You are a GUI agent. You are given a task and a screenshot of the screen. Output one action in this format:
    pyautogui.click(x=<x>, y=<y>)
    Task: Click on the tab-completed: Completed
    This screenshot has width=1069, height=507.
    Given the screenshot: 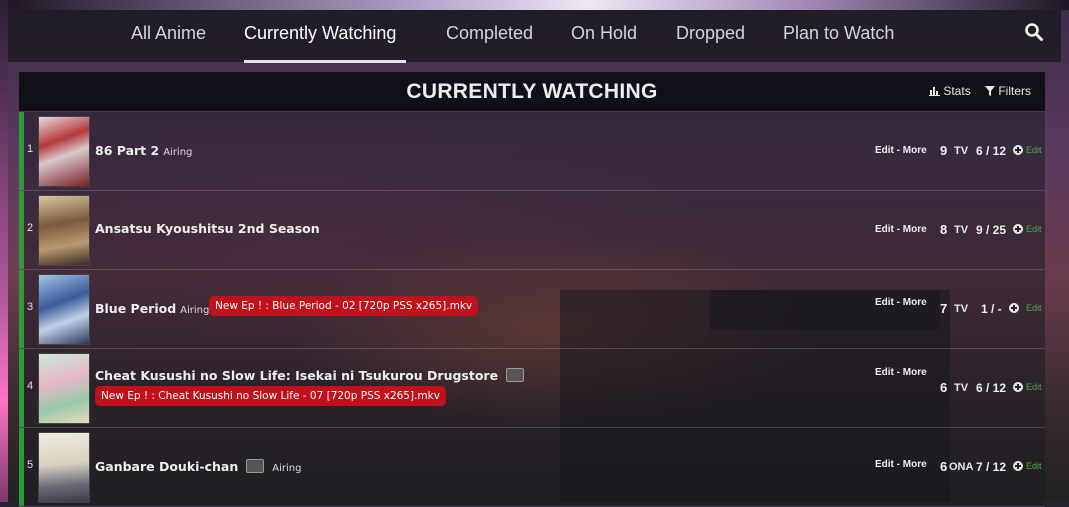 What is the action you would take?
    pyautogui.click(x=489, y=33)
    